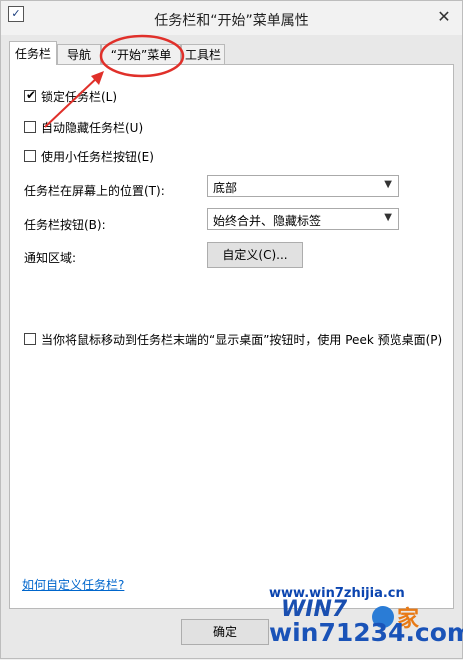 The height and width of the screenshot is (660, 463). Describe the element at coordinates (142, 56) in the screenshot. I see `highlight-circle` at that location.